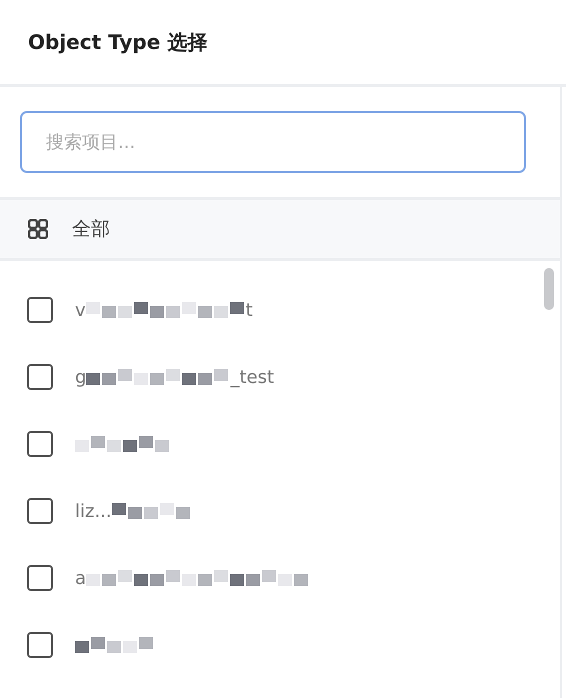 The height and width of the screenshot is (698, 566). Describe the element at coordinates (249, 310) in the screenshot. I see `item-label: t` at that location.